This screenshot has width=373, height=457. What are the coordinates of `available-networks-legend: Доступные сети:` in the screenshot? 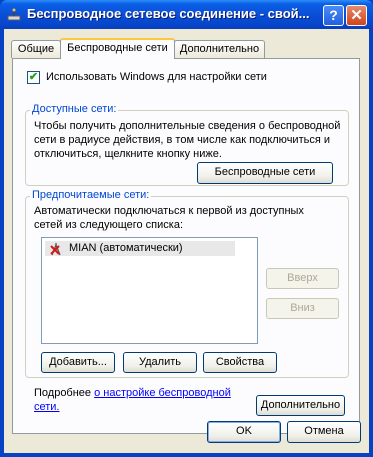 It's located at (74, 109).